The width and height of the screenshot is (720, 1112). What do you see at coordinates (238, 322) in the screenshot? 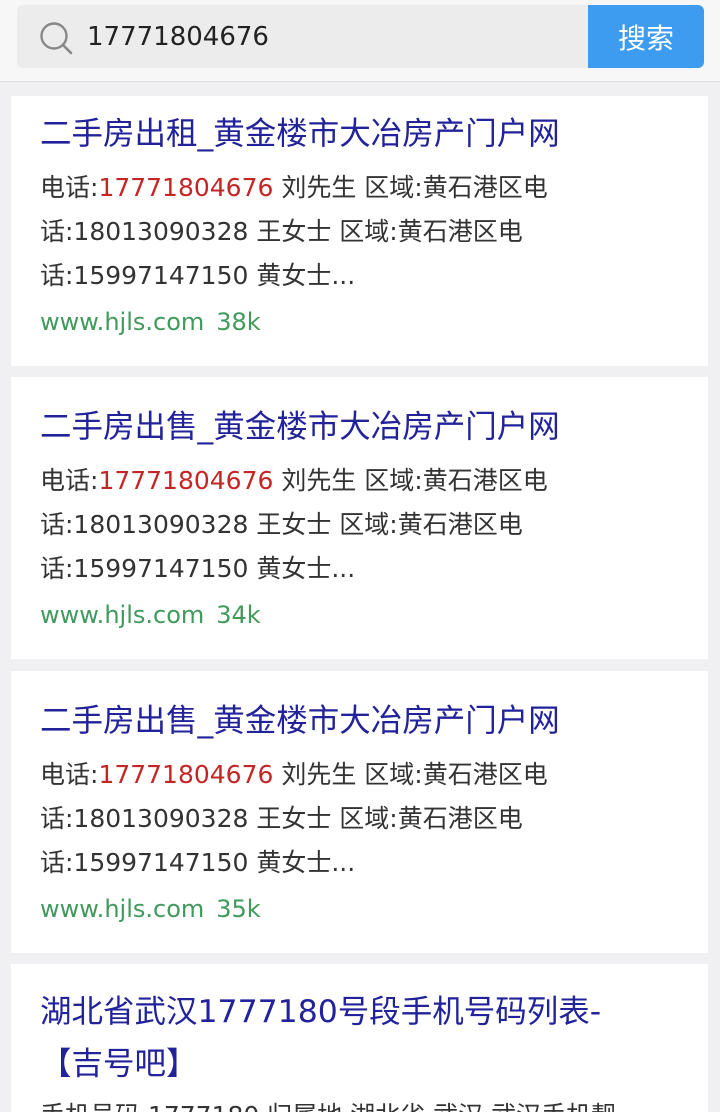
I see `result-size: 38k` at bounding box center [238, 322].